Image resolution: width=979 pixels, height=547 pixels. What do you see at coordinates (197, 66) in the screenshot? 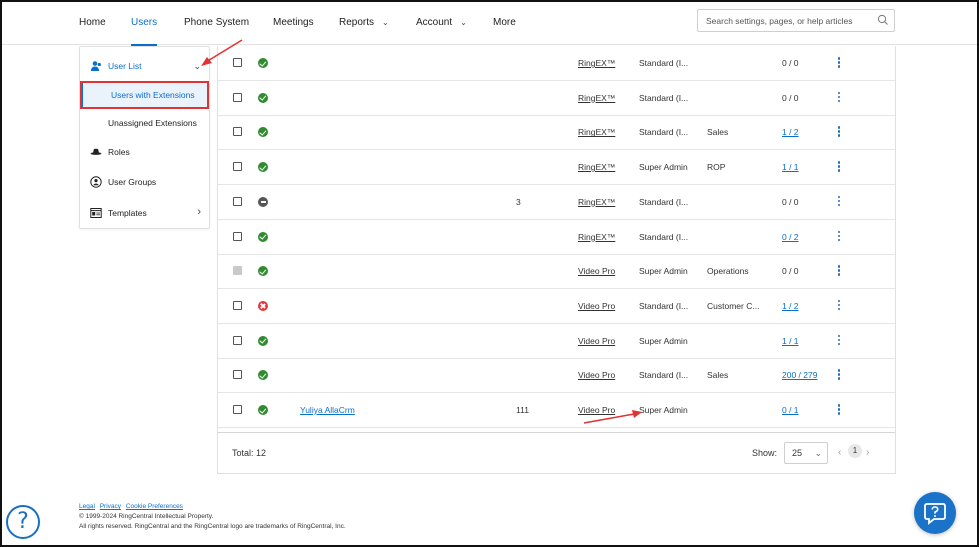
I see `chevron-down-icon: ⌄` at bounding box center [197, 66].